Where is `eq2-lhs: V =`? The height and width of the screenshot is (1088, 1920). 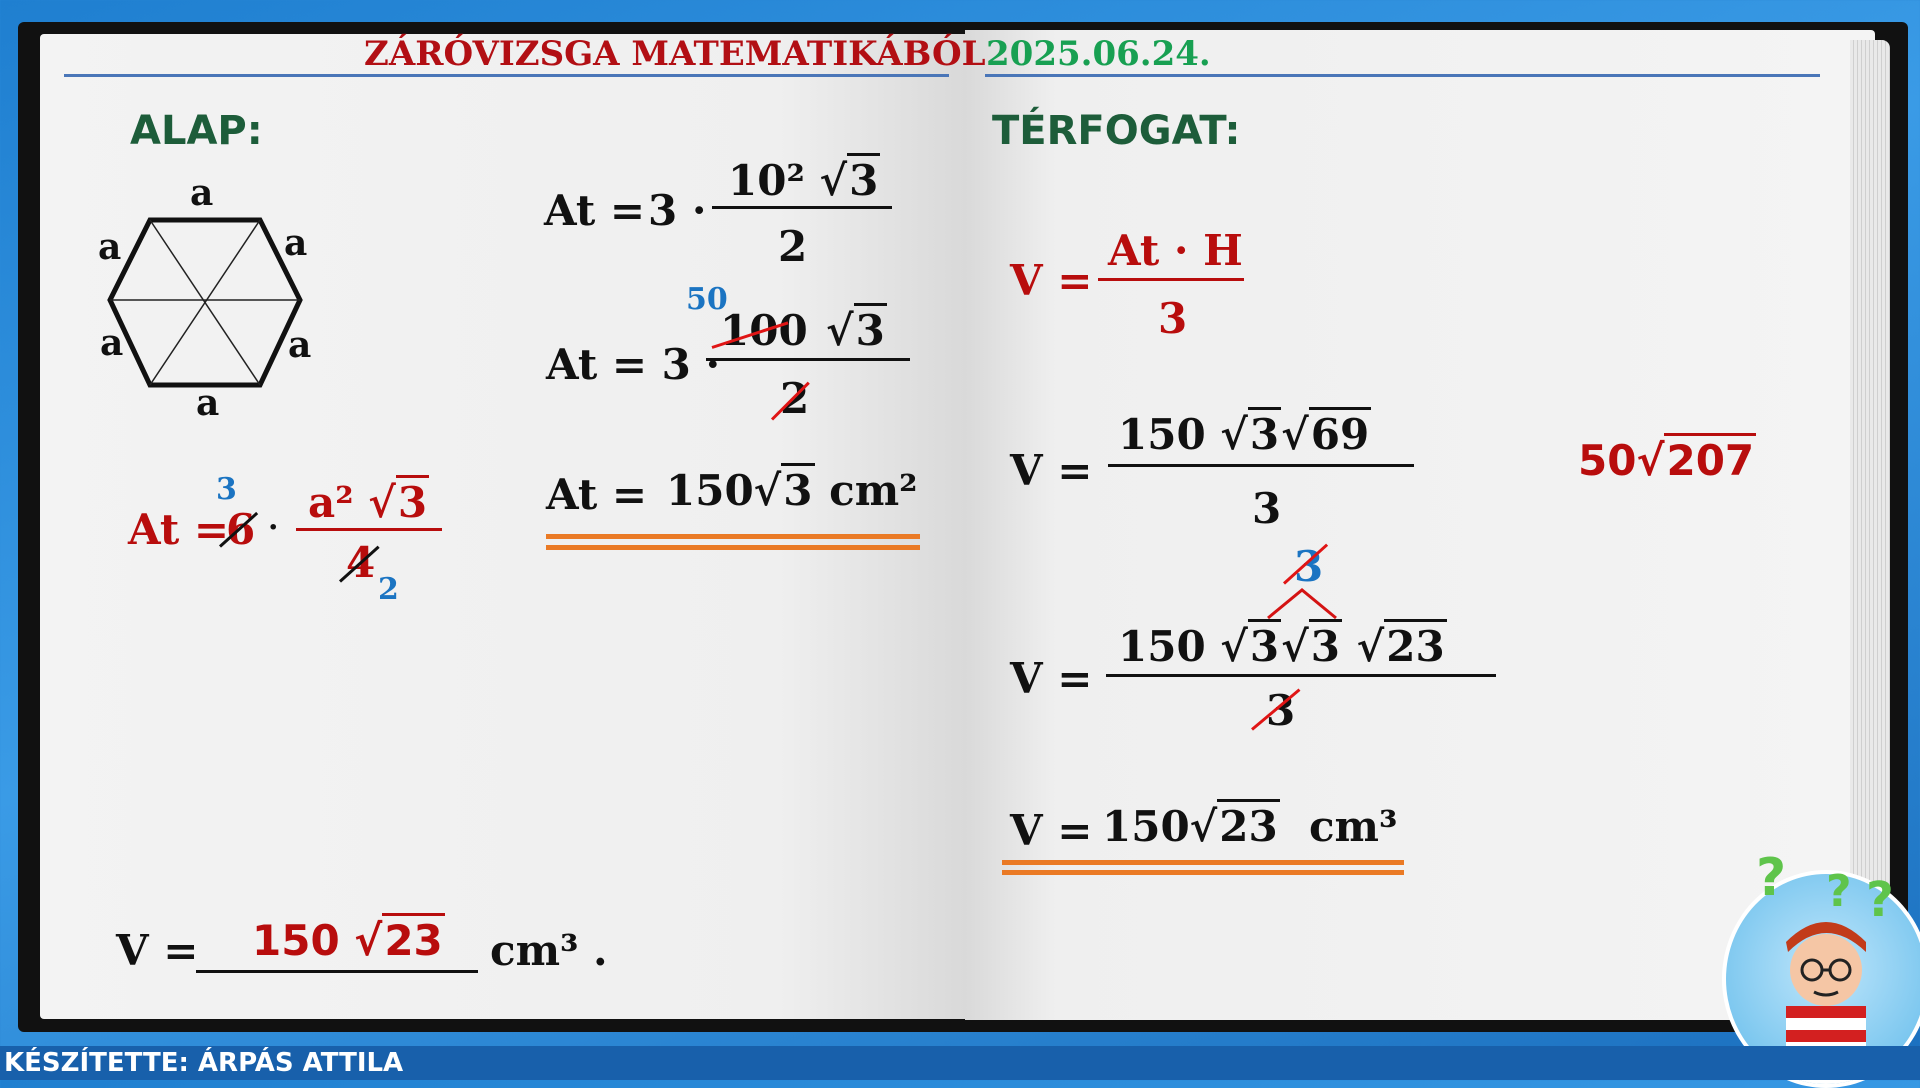
eq2-lhs: V = is located at coordinates (1051, 678).